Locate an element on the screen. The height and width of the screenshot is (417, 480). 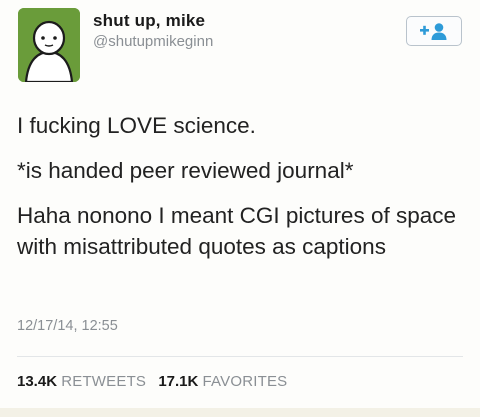
follow-button is located at coordinates (434, 31).